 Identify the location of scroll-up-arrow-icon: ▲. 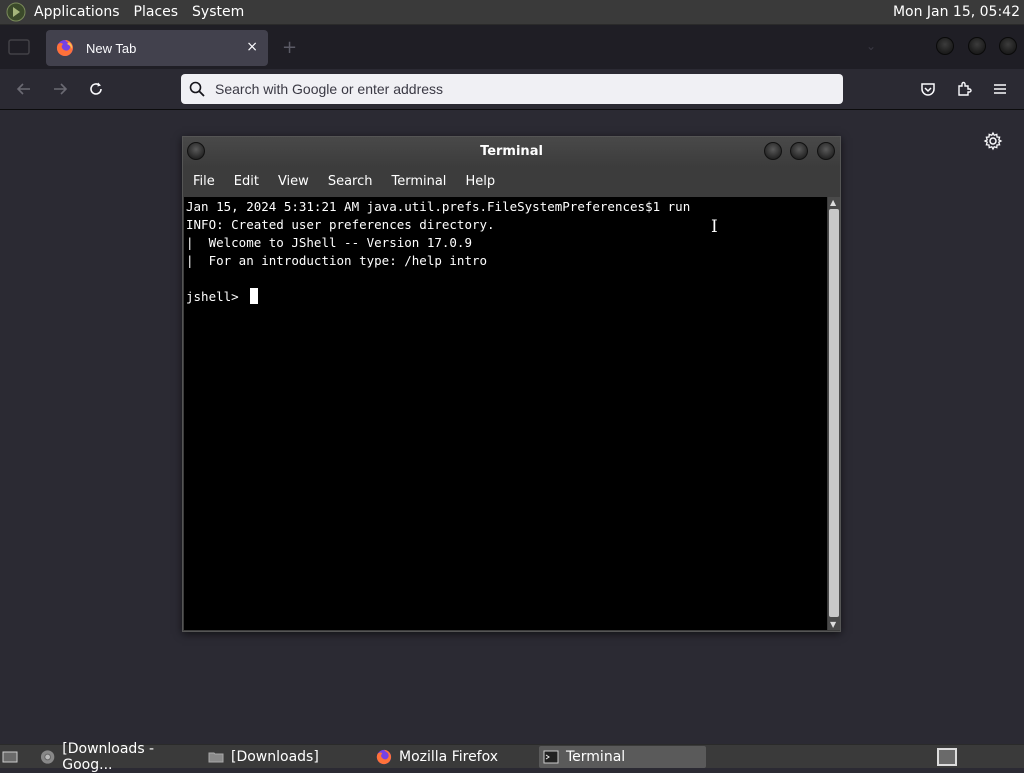
(833, 202).